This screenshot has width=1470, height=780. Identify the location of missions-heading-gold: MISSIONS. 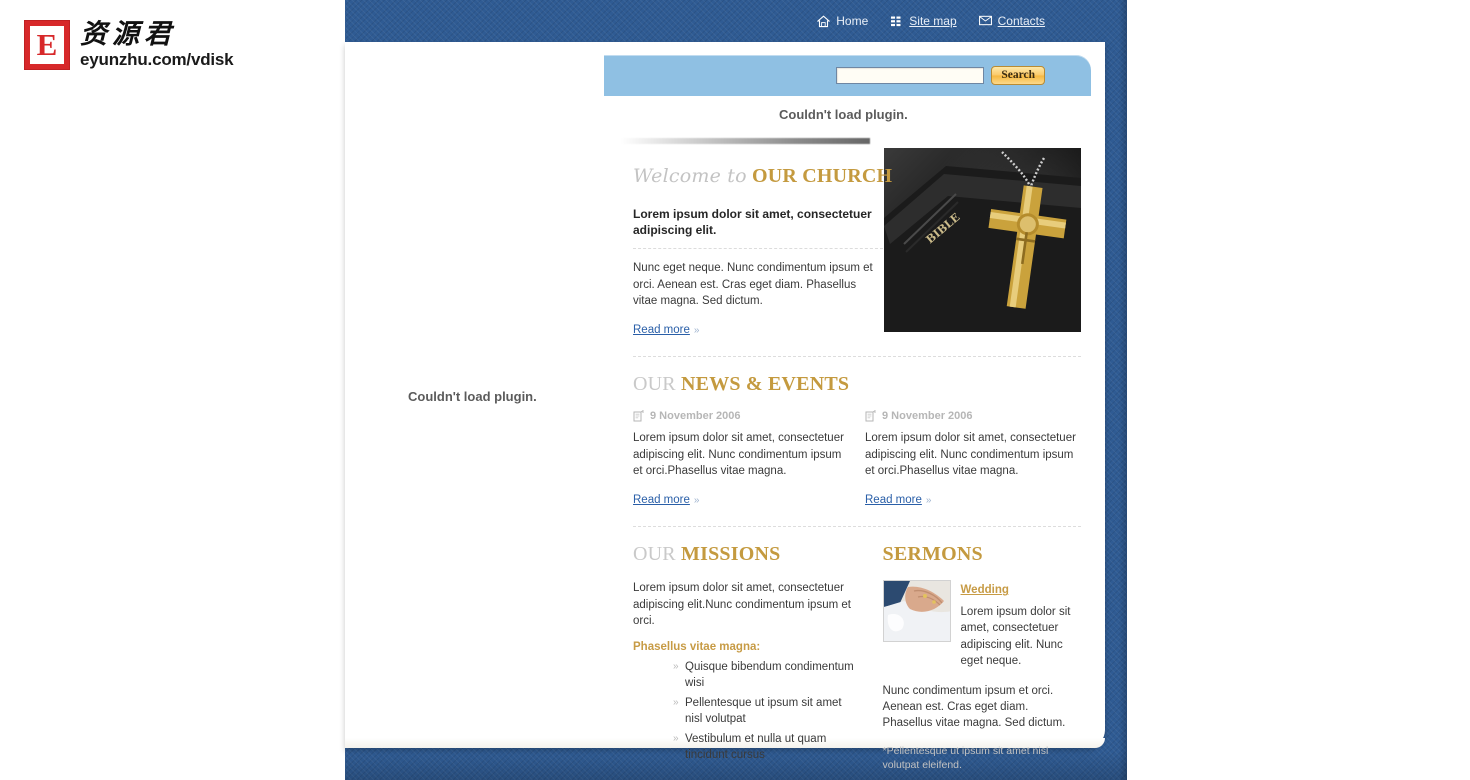
(731, 554).